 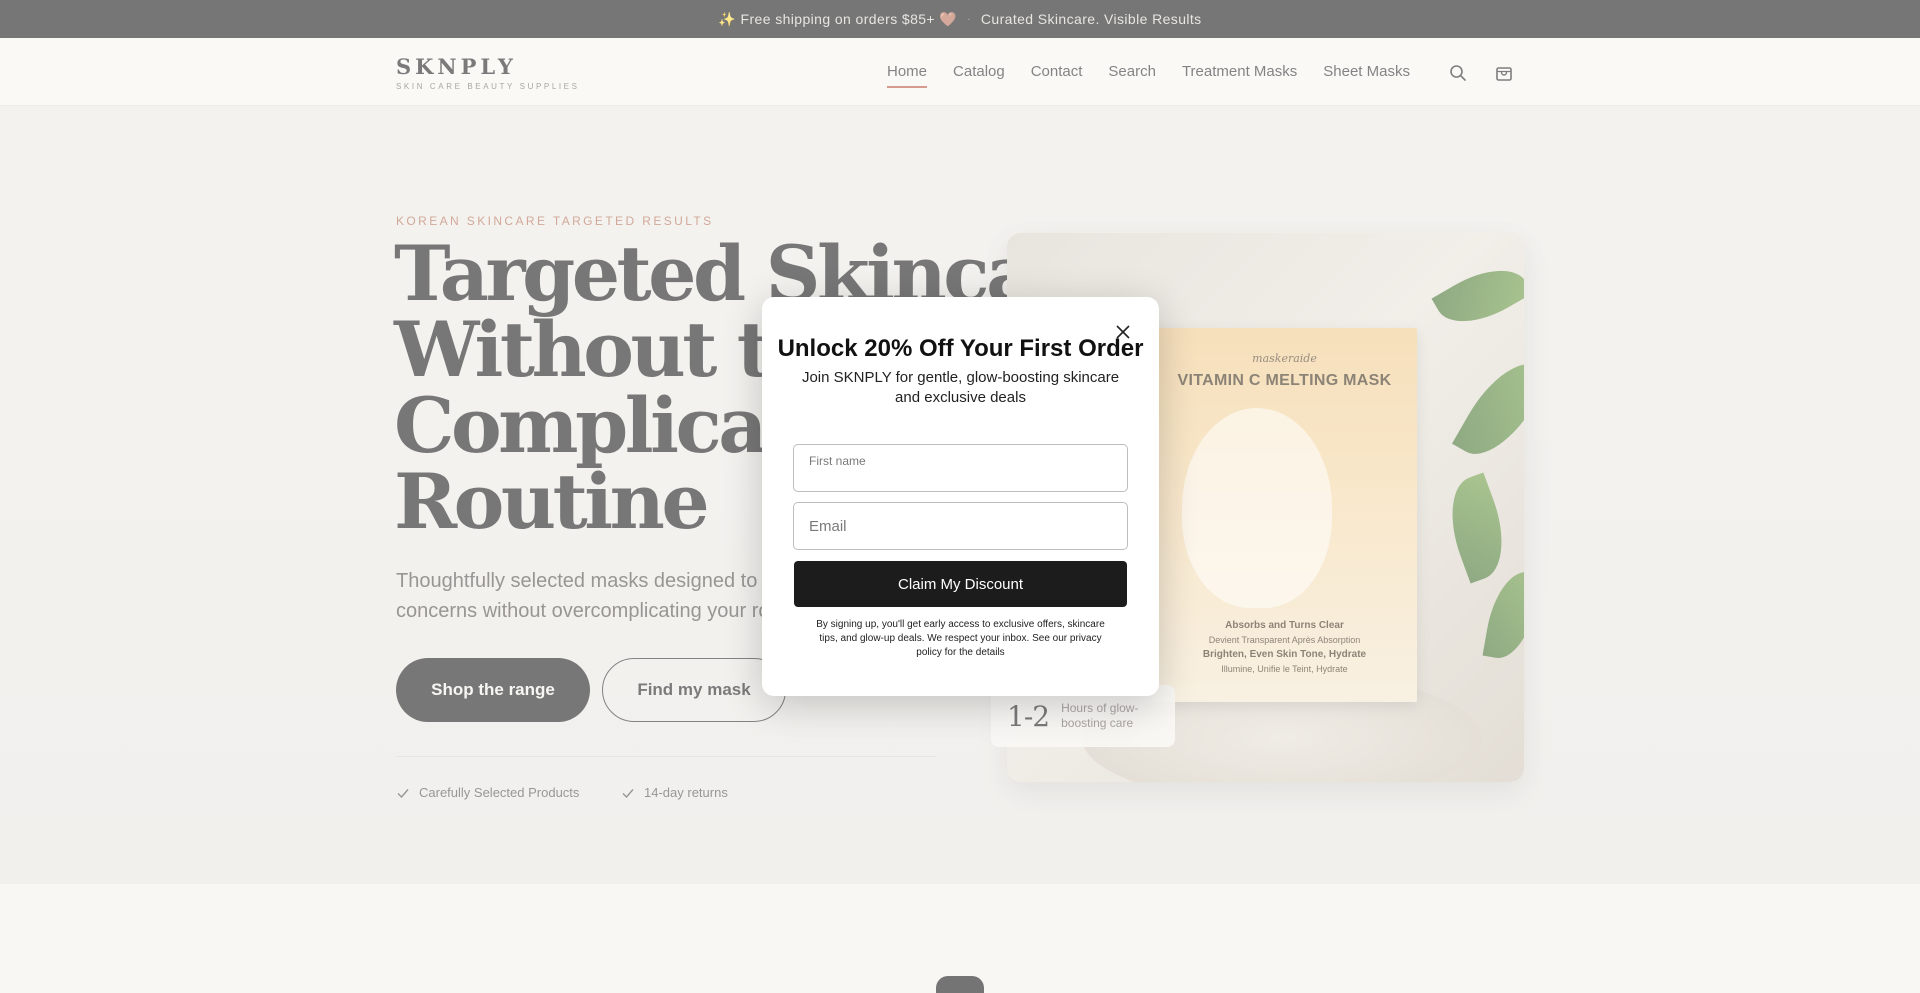 I want to click on email-field, so click(x=960, y=526).